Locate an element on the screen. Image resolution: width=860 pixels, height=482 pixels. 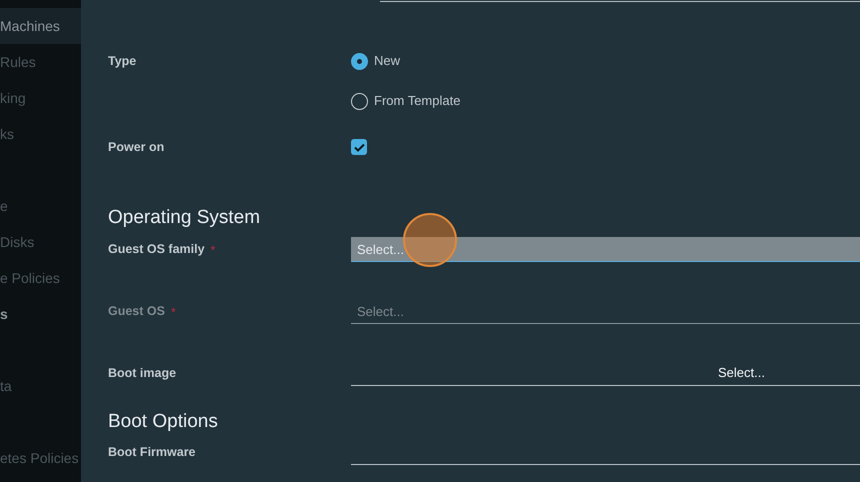
checkmark-icon is located at coordinates (359, 147).